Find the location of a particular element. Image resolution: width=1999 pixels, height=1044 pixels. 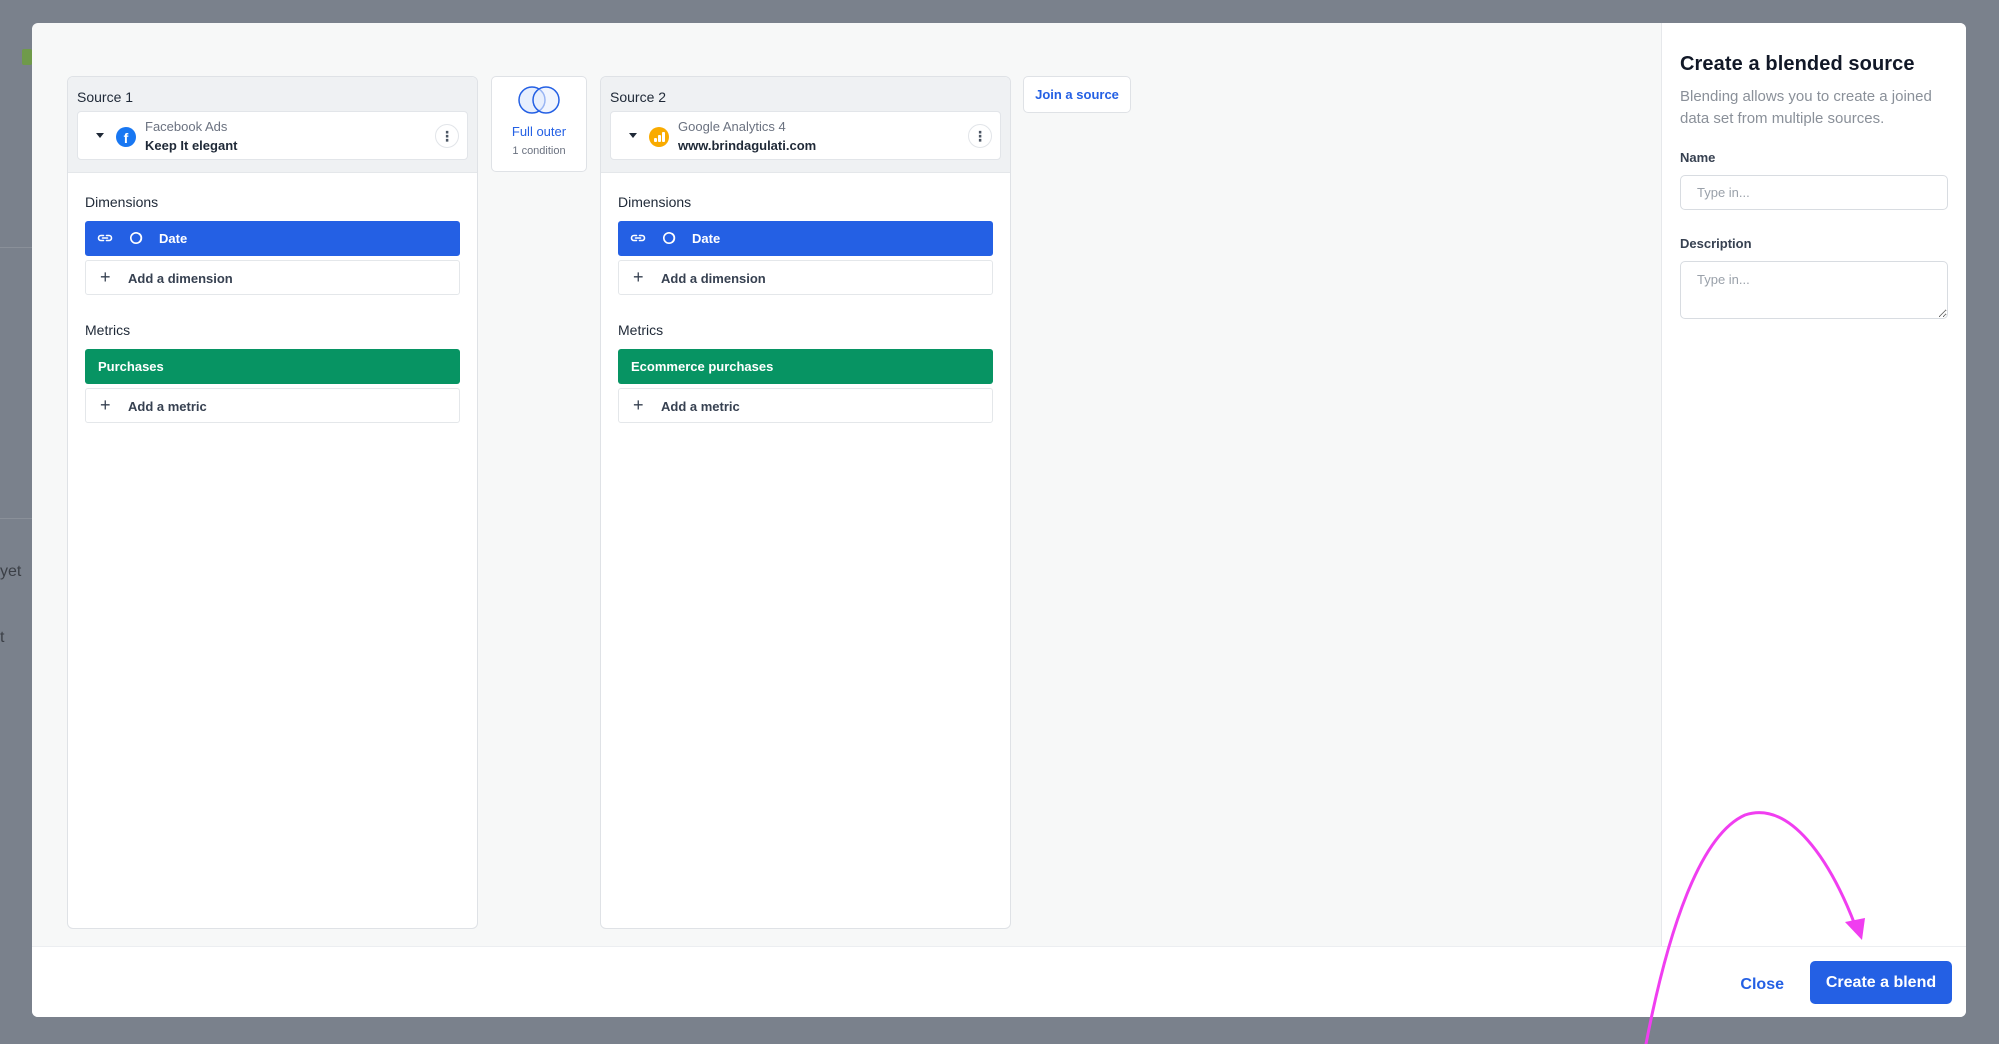

venn-diagram-icon is located at coordinates (539, 100).